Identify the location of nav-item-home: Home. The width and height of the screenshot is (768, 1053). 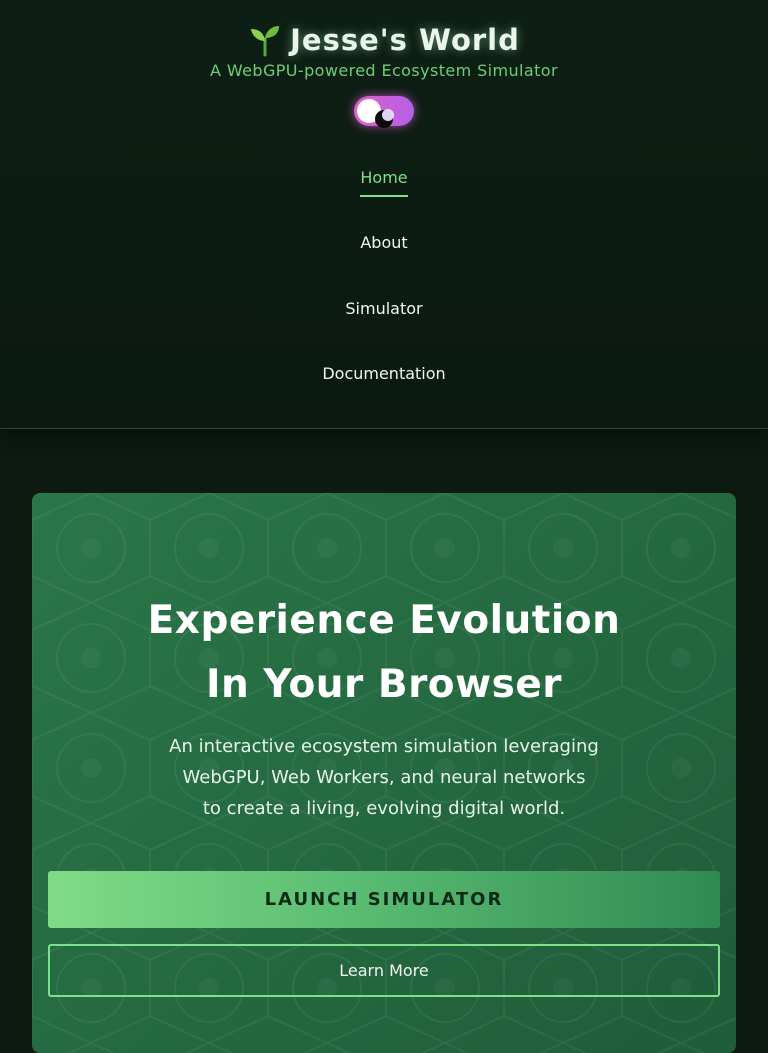
(384, 182).